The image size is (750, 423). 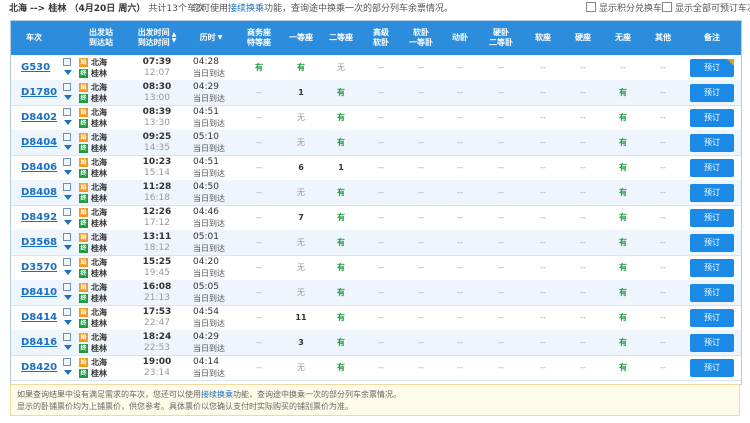 I want to click on times: 11:28 16:18, so click(x=157, y=192).